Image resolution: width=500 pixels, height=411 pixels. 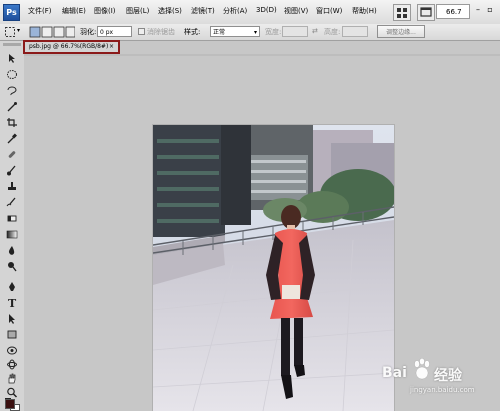 I want to click on style-select: 正常 ▾, so click(x=235, y=31).